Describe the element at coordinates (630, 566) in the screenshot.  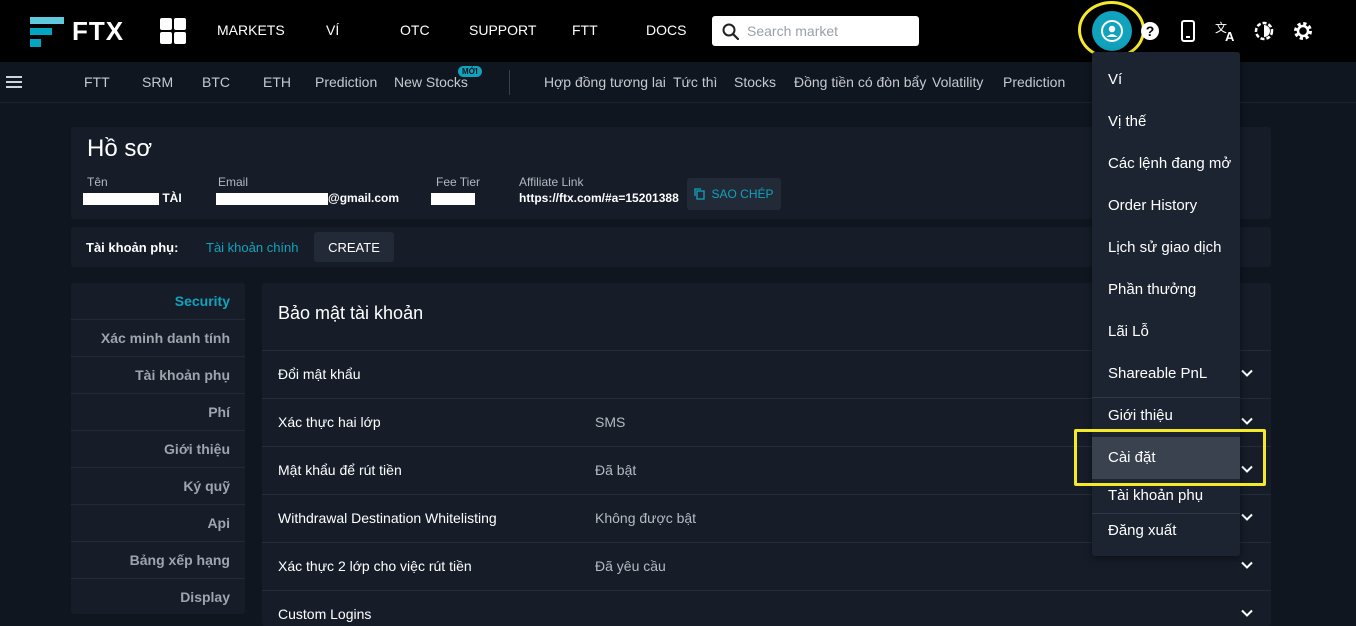
I see `row-value: Đã yêu cầu` at that location.